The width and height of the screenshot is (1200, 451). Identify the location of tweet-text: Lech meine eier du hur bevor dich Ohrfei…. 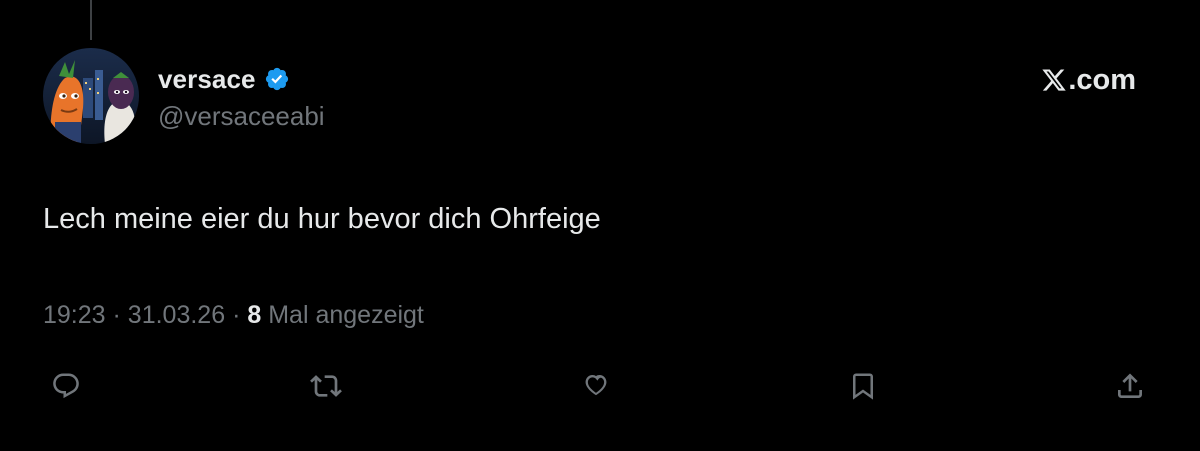
(322, 219).